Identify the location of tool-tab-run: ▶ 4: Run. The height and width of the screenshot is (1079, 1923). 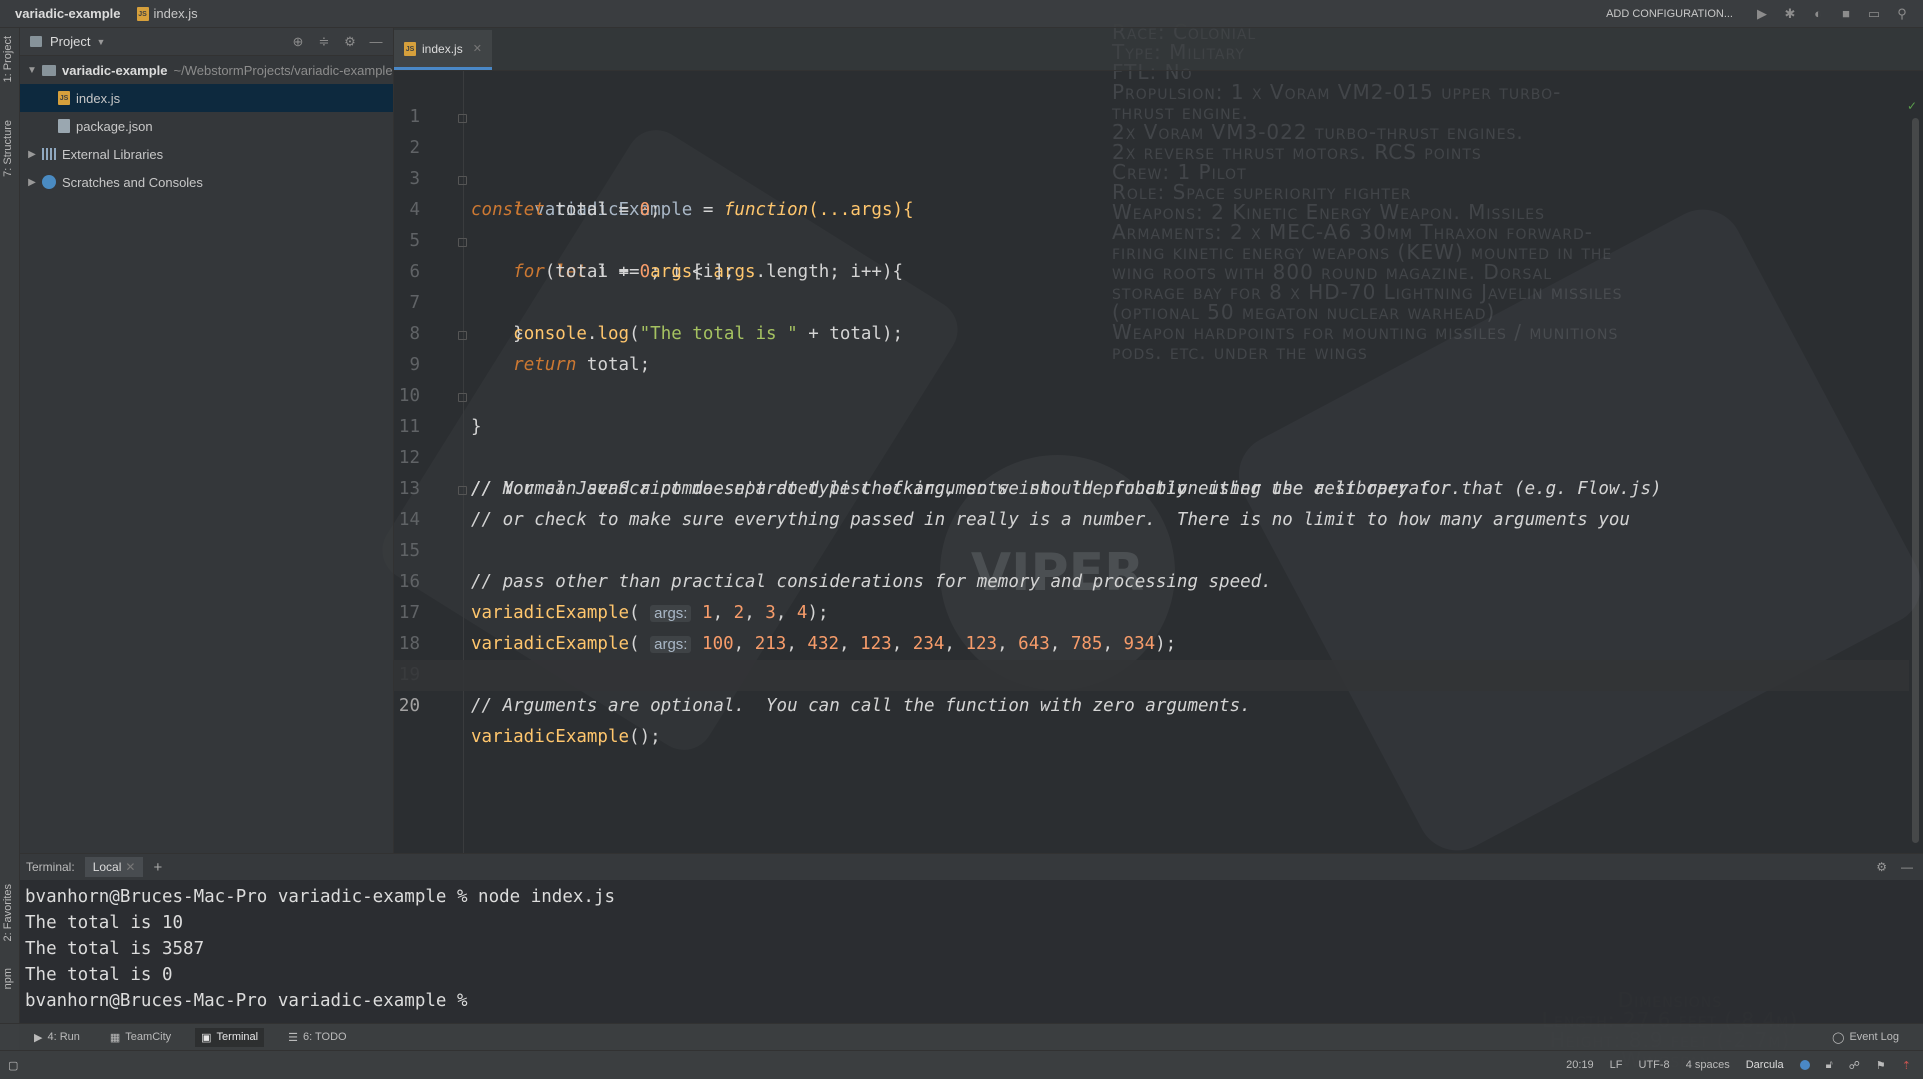
(57, 1037).